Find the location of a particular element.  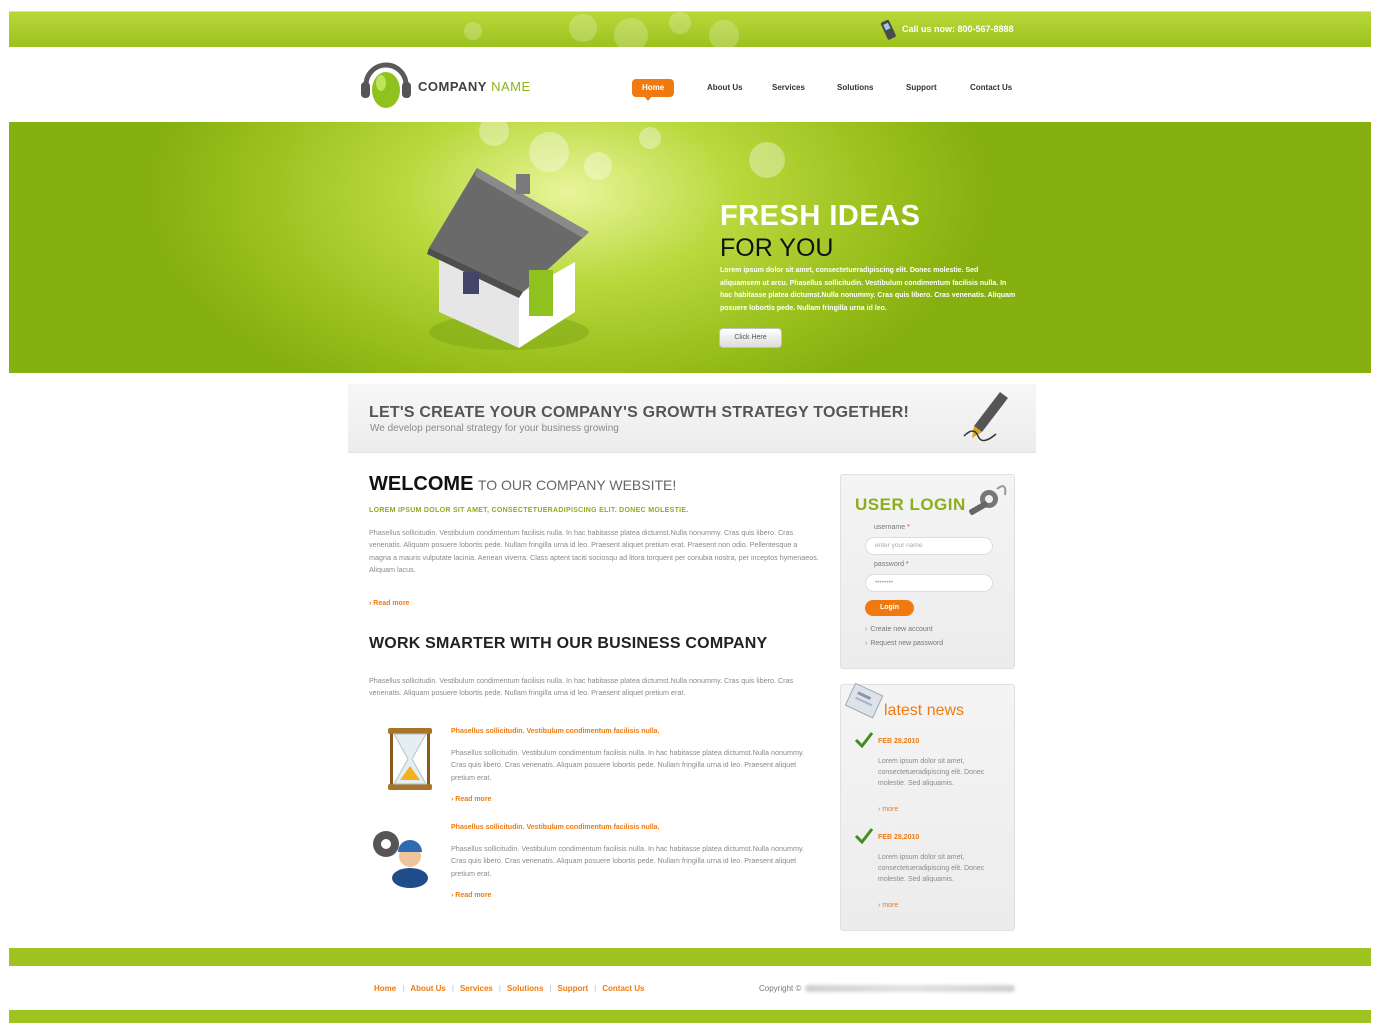

welcome-title-rest: TO OUR COMPANY WEBSITE! is located at coordinates (577, 485).